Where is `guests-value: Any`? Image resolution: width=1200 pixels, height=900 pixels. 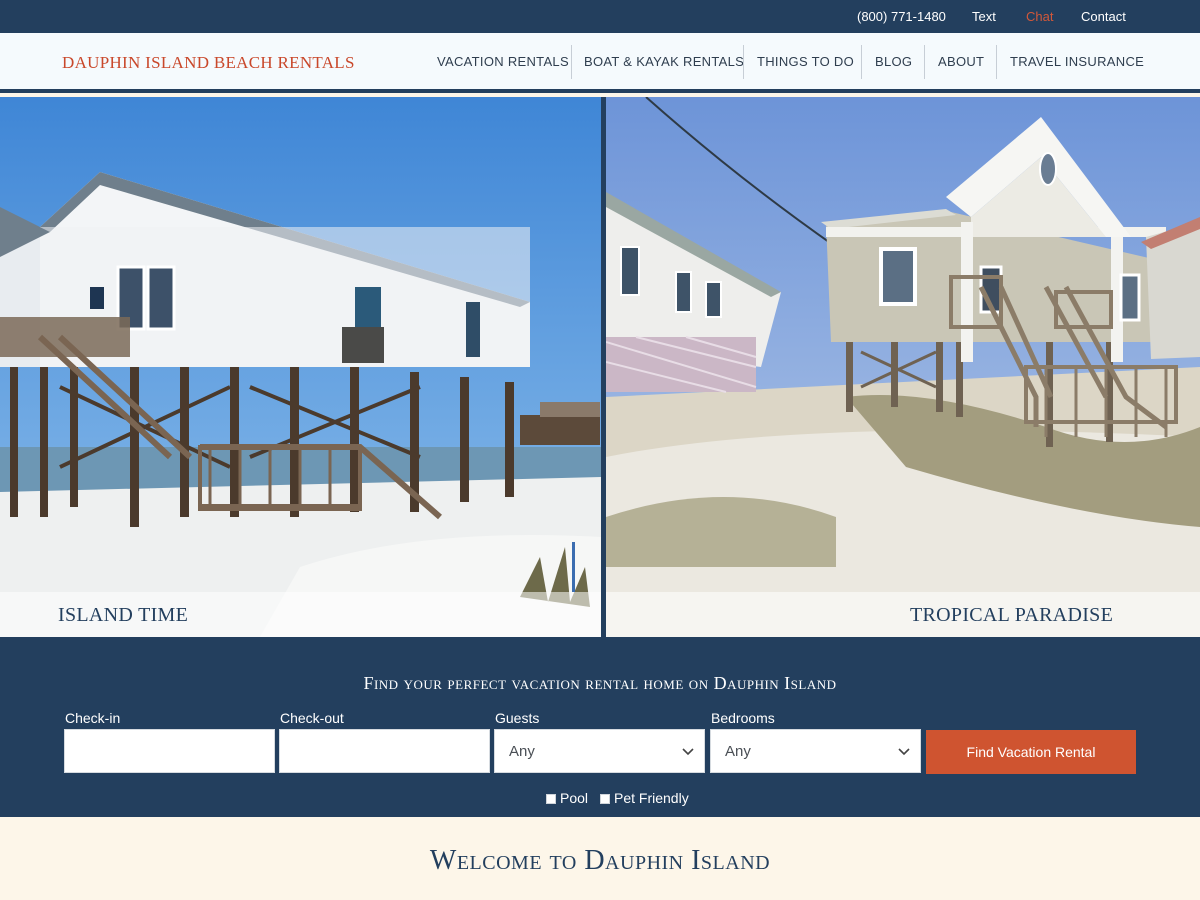
guests-value: Any is located at coordinates (522, 751).